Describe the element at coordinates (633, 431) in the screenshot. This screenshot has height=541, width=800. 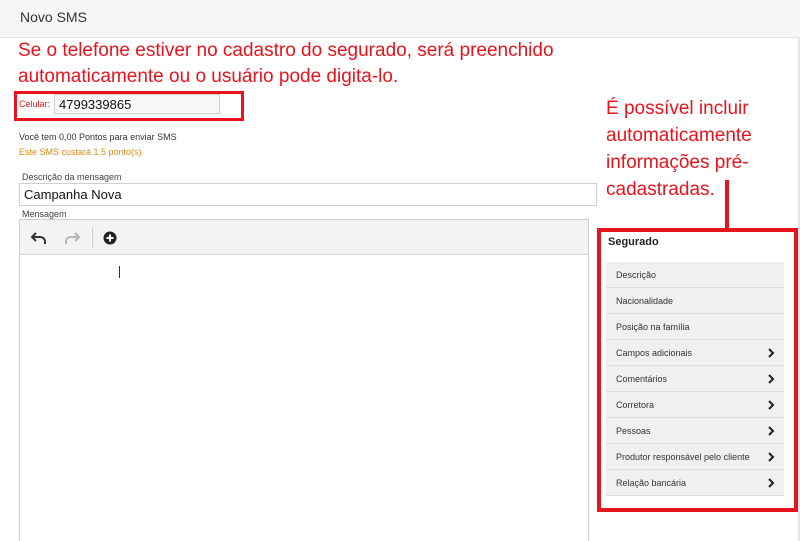
I see `field-item-label: Pessoas` at that location.